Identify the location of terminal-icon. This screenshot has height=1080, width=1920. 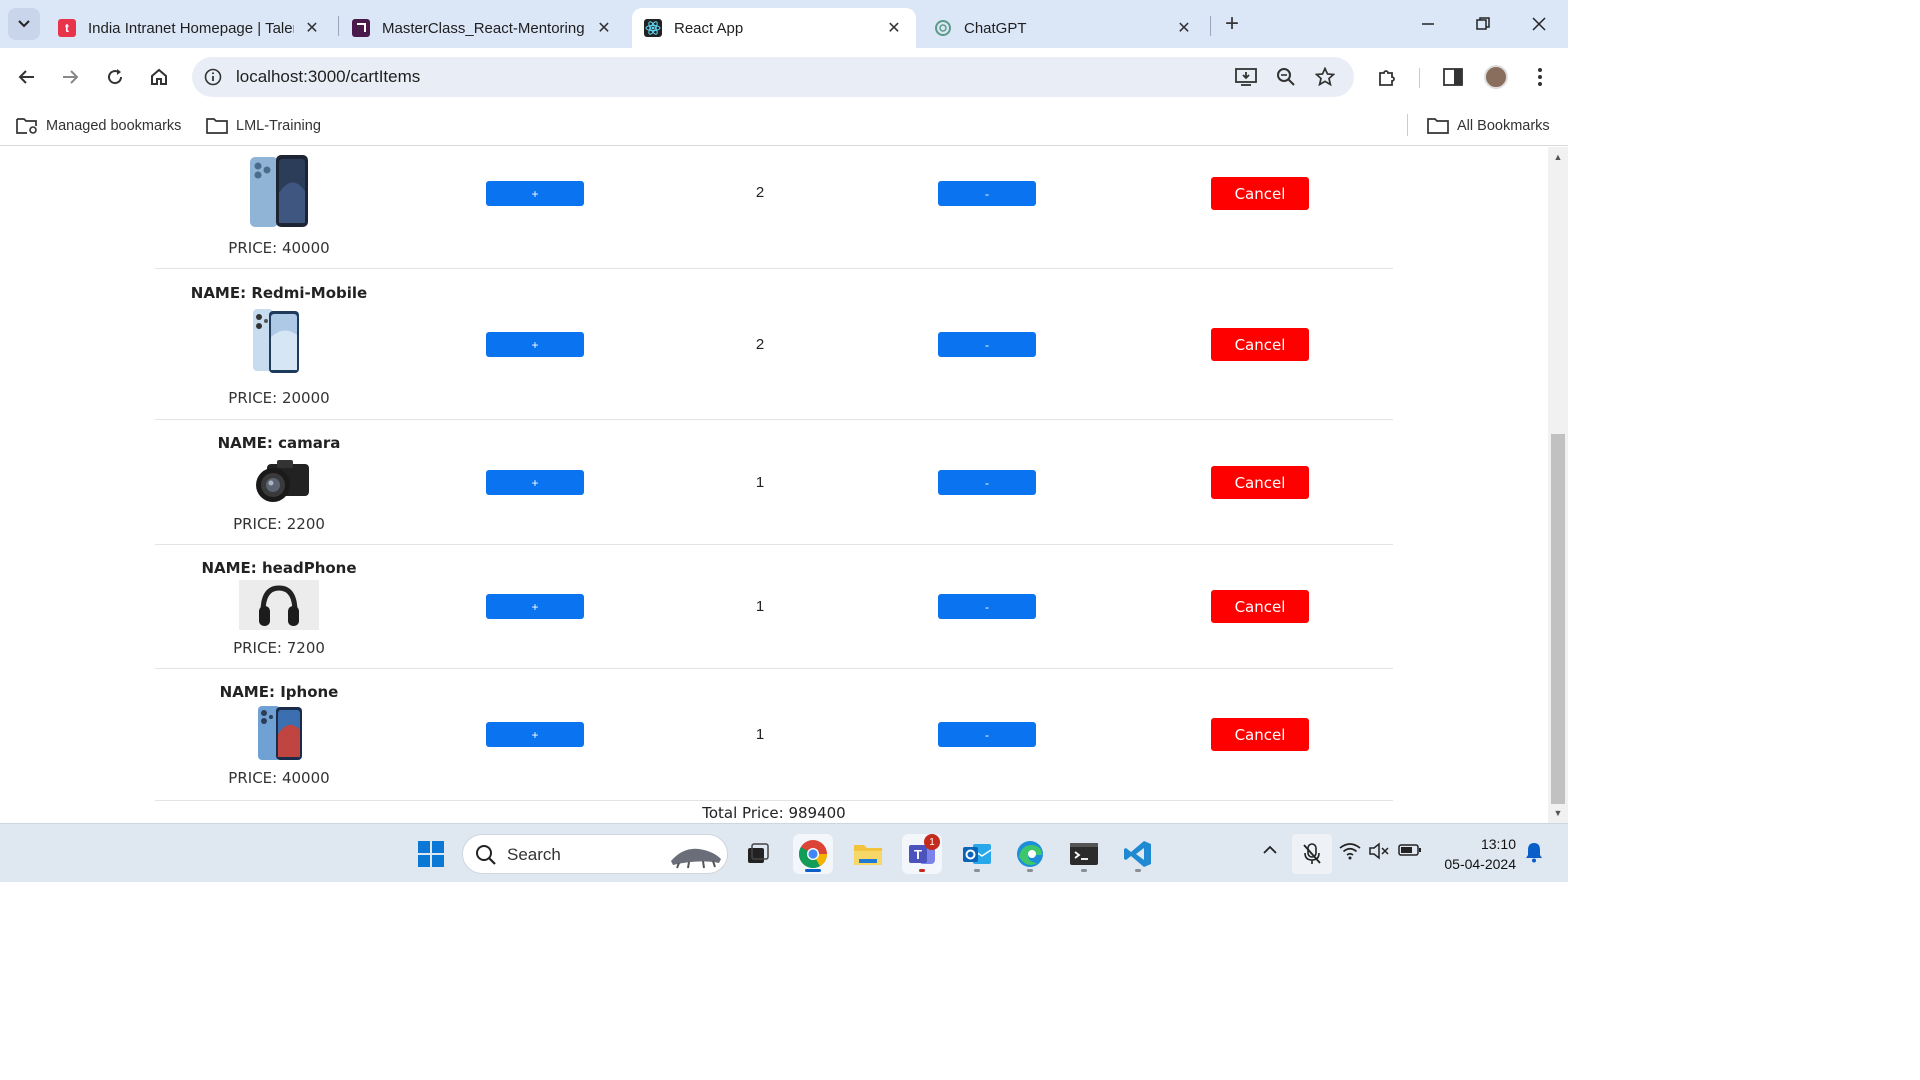
(1084, 854).